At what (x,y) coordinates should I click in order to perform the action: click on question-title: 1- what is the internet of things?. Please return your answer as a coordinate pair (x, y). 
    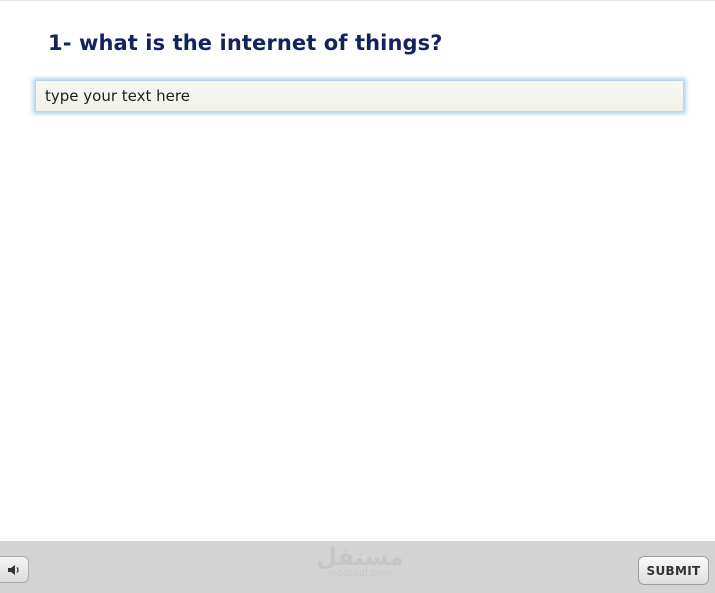
    Looking at the image, I should click on (245, 43).